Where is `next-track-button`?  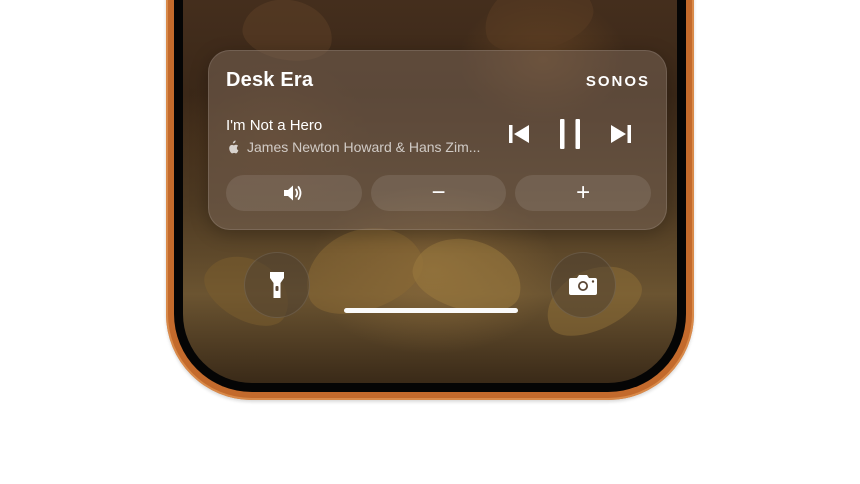
next-track-button is located at coordinates (621, 134).